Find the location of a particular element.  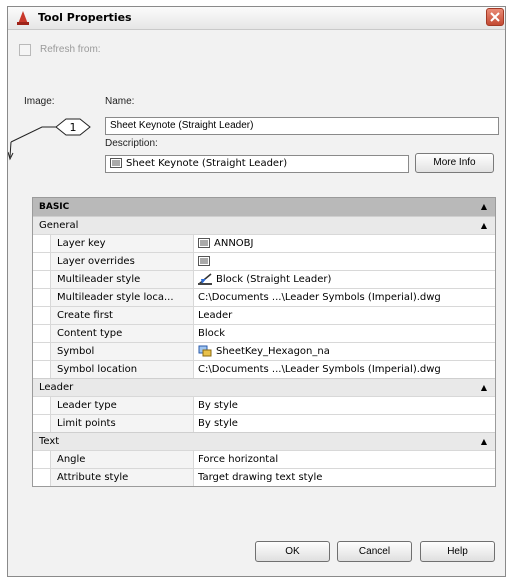

refresh-label: Refresh from: is located at coordinates (70, 49).